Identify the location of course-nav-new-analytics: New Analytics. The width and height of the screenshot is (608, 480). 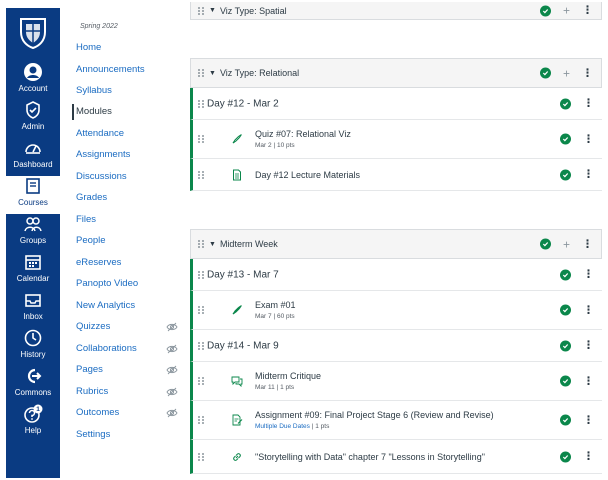
(131, 306).